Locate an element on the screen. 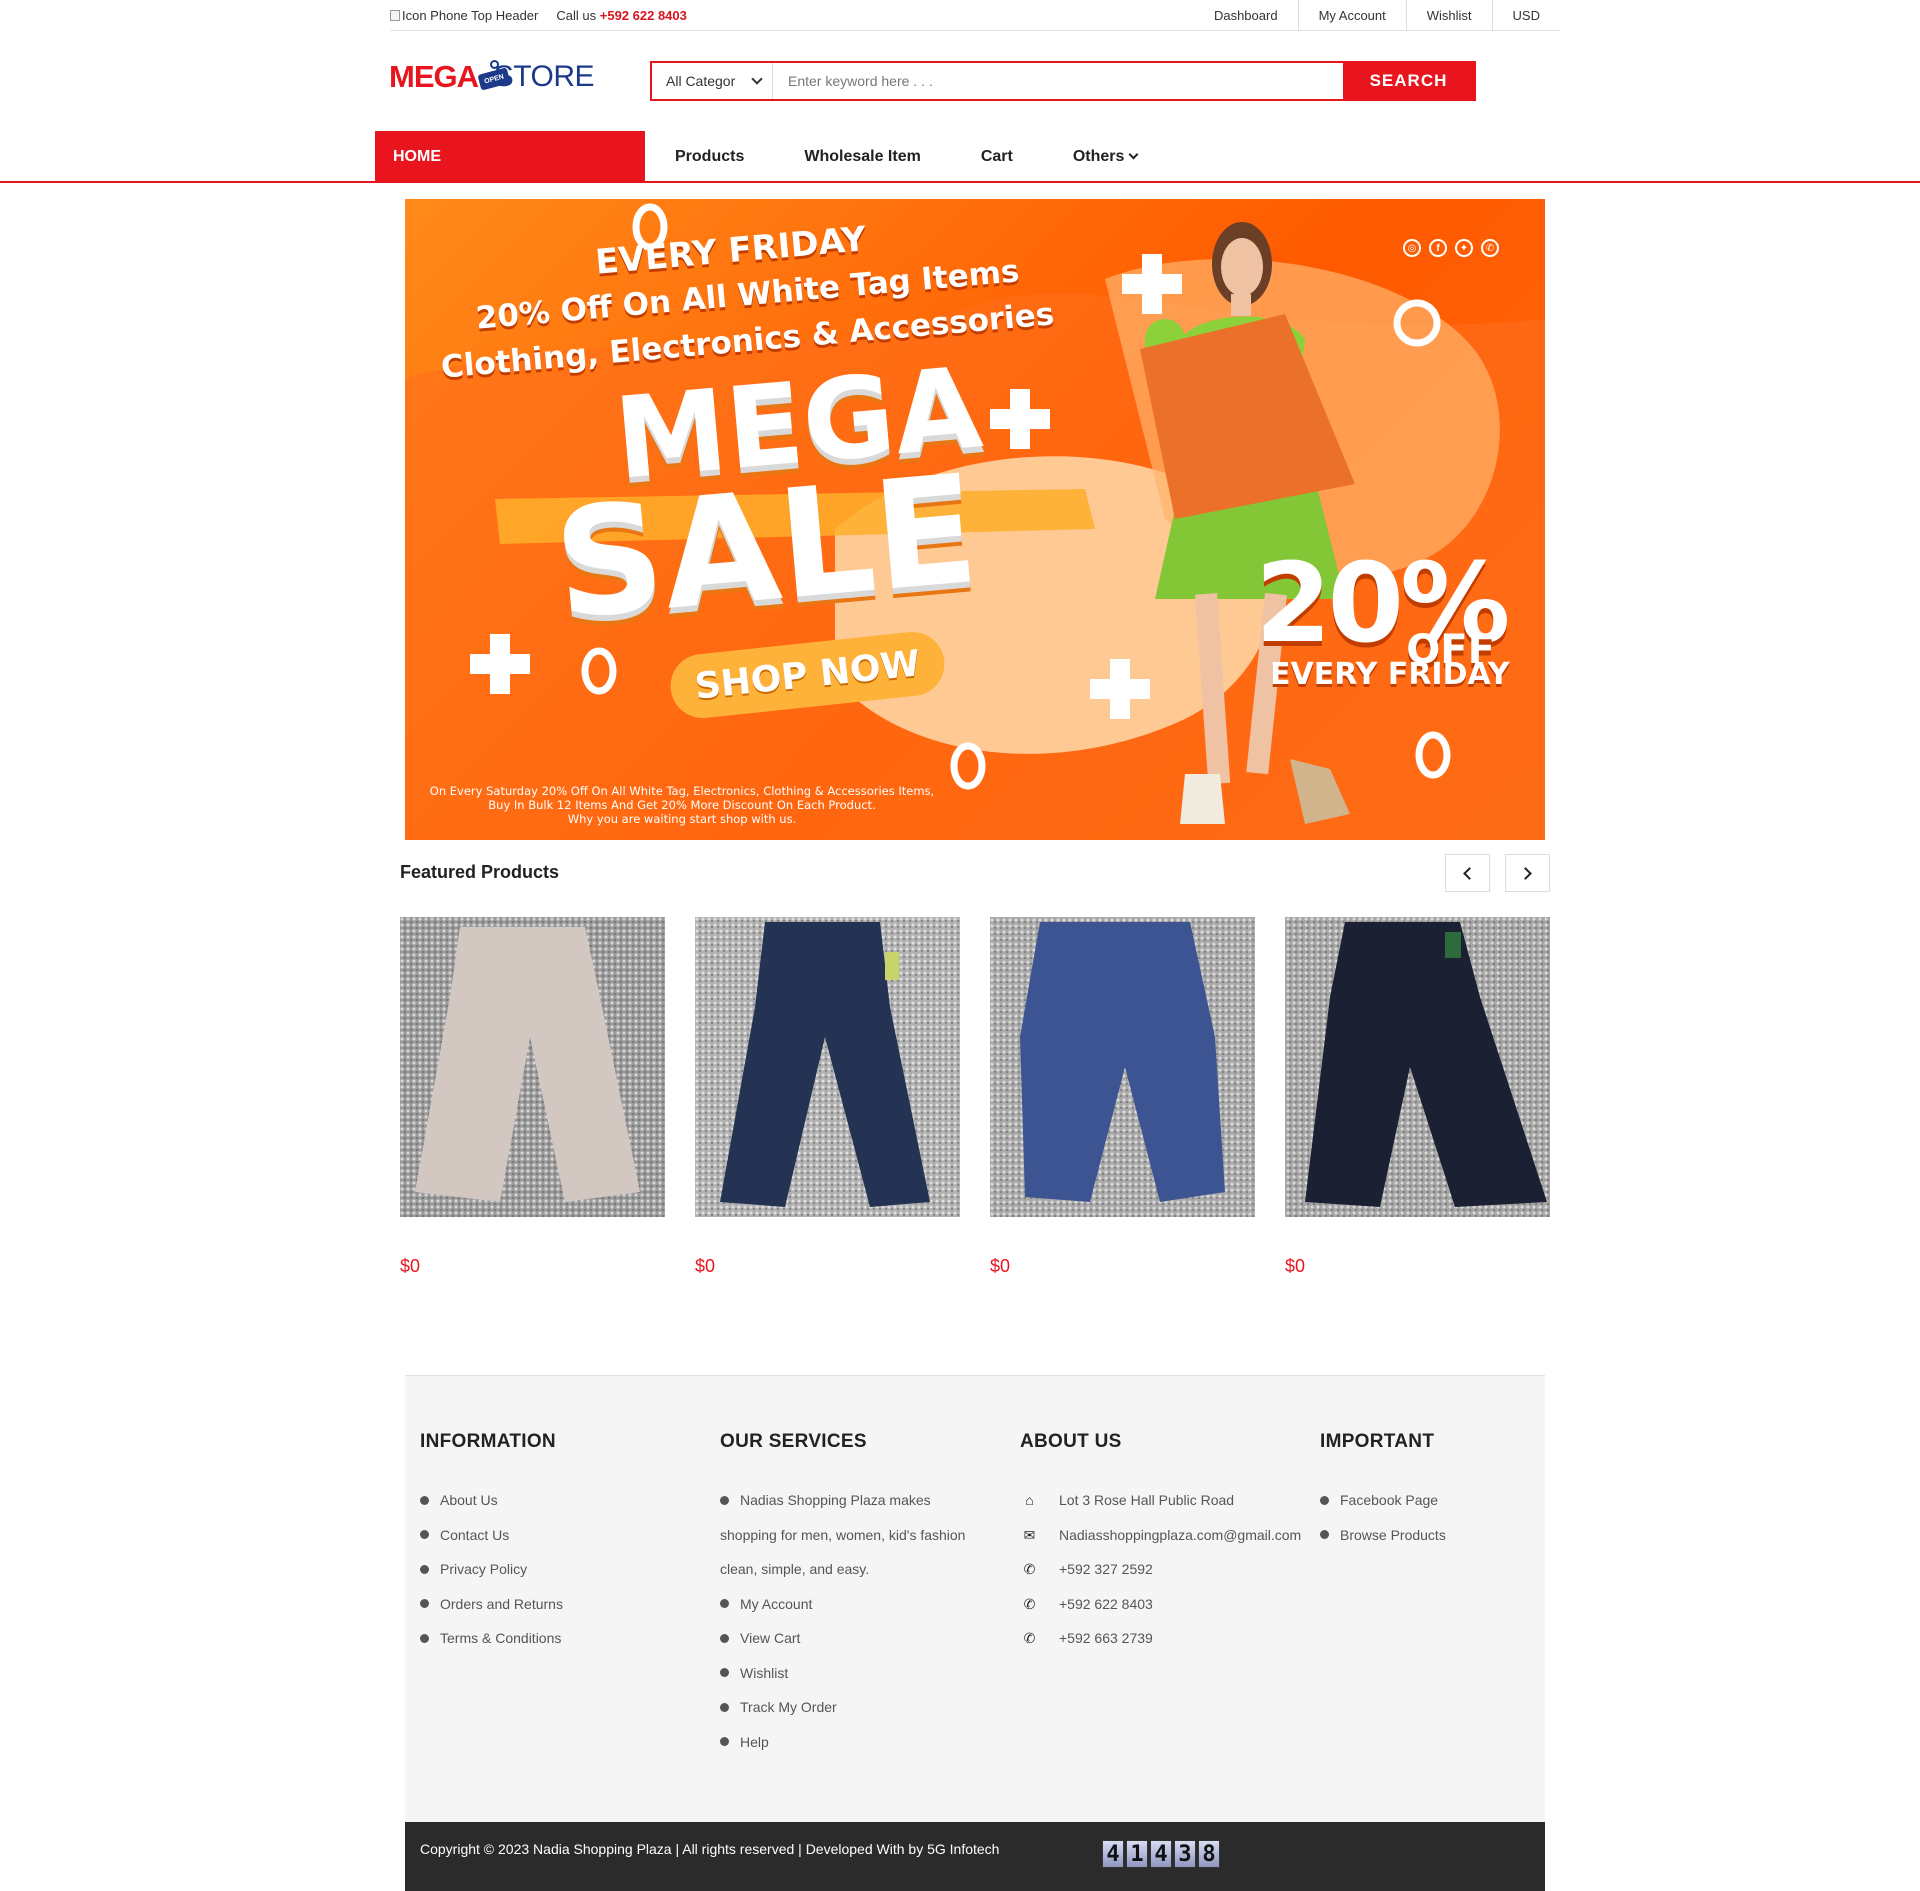 Image resolution: width=1920 pixels, height=1891 pixels. footer-link-orders-returns: Orders and Returns is located at coordinates (491, 1604).